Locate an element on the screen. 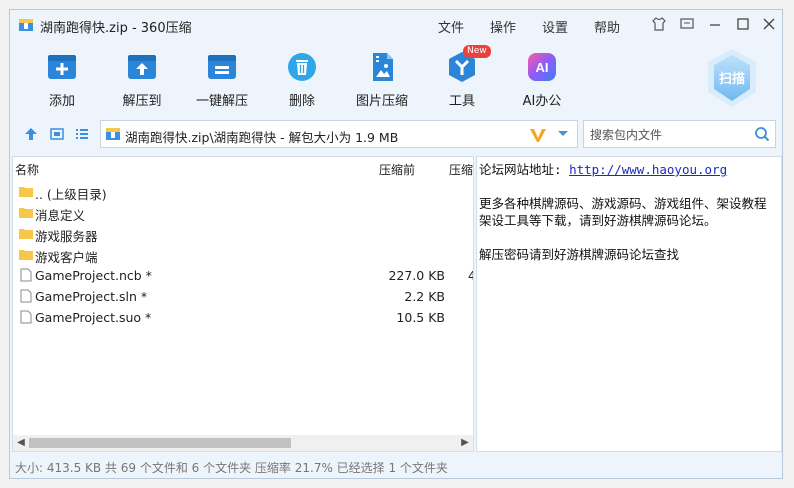 This screenshot has width=794, height=488. search-icon is located at coordinates (762, 134).